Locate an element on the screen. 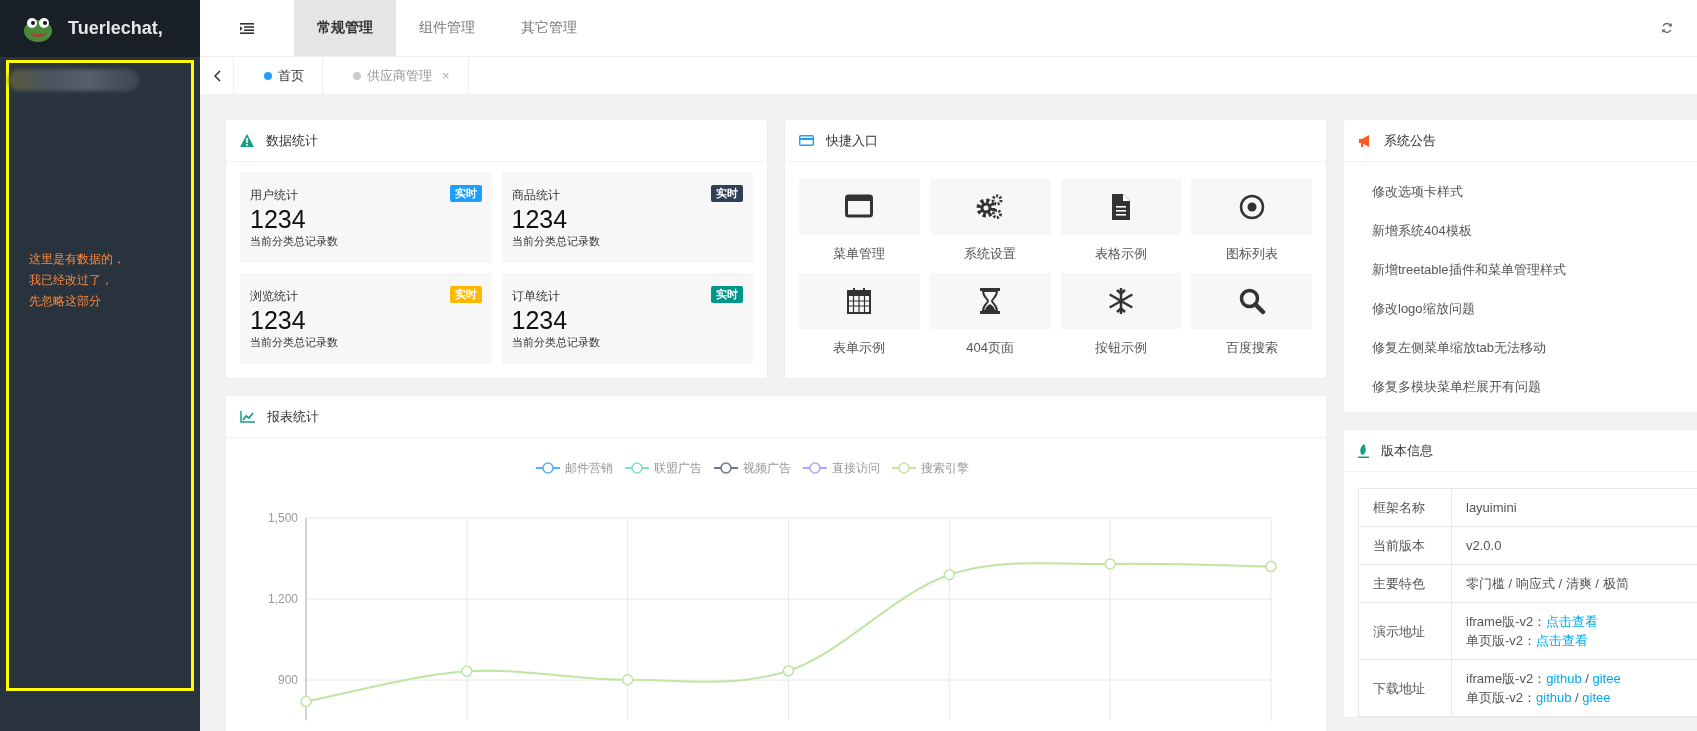  sidebar-note: 我已经改过了， is located at coordinates (71, 280).